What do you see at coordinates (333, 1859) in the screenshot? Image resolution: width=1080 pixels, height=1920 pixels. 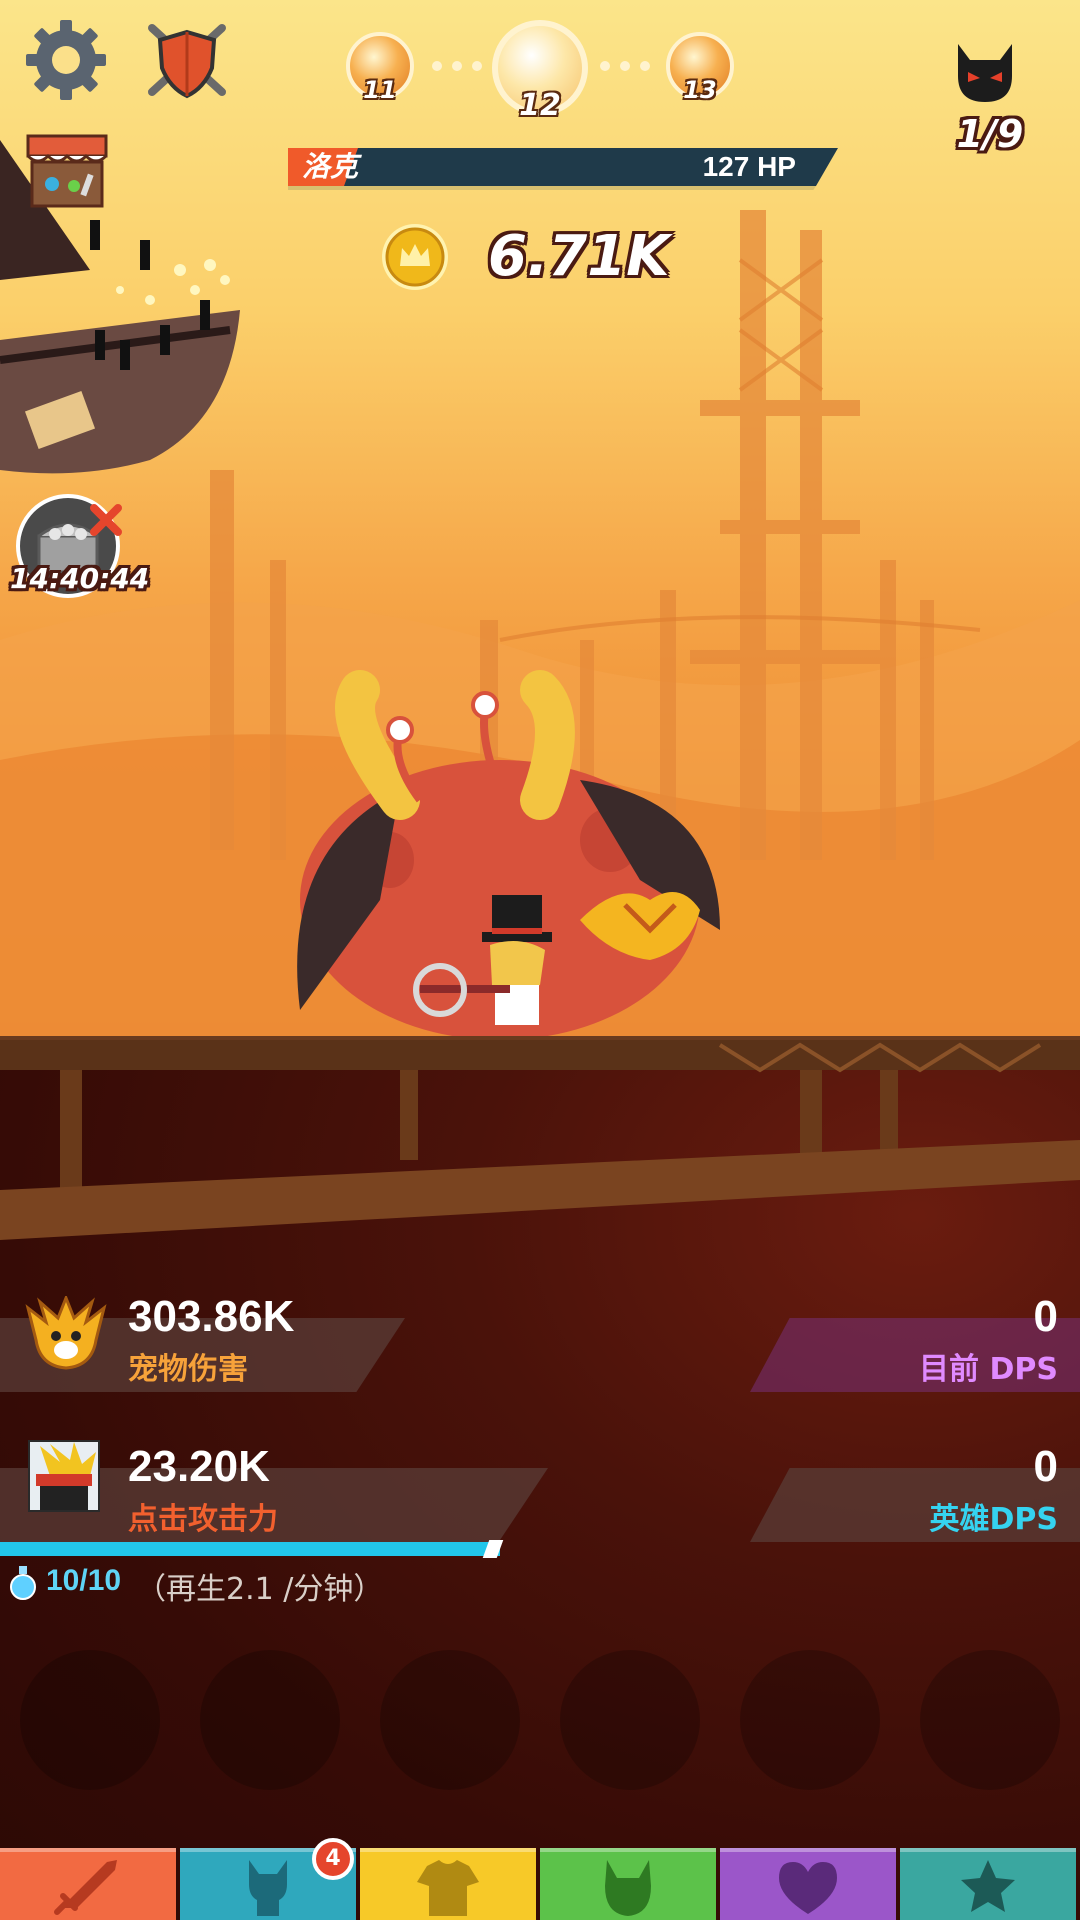 I see `heroes-notification-badge: 4` at bounding box center [333, 1859].